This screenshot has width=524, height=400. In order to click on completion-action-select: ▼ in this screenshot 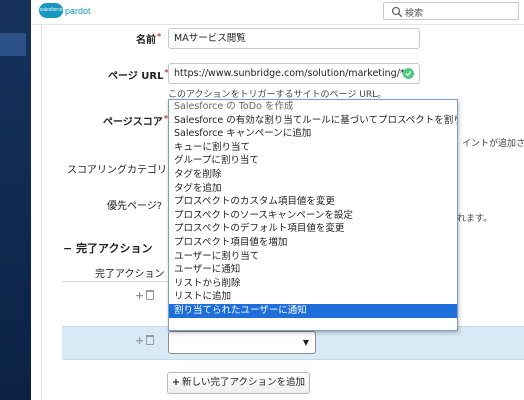, I will do `click(242, 342)`.